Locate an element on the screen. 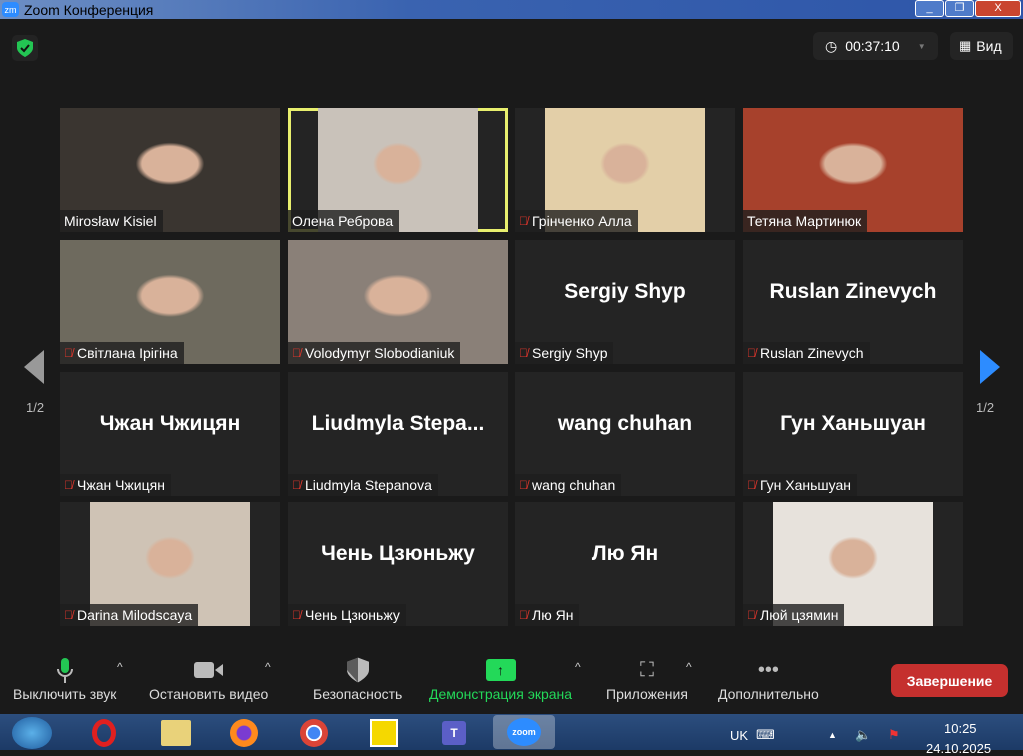  title-bar: zm Zoom Конференция _ ❐ X is located at coordinates (511, 9).